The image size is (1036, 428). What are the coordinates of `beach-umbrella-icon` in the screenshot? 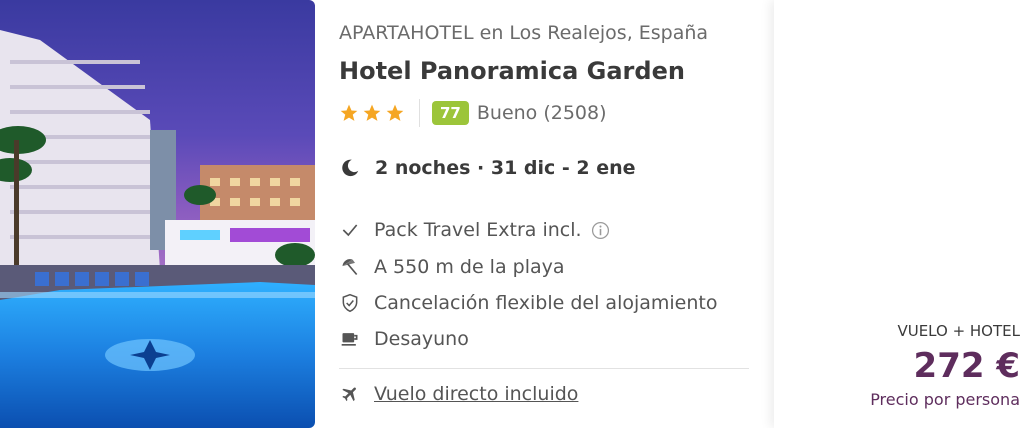 It's located at (350, 267).